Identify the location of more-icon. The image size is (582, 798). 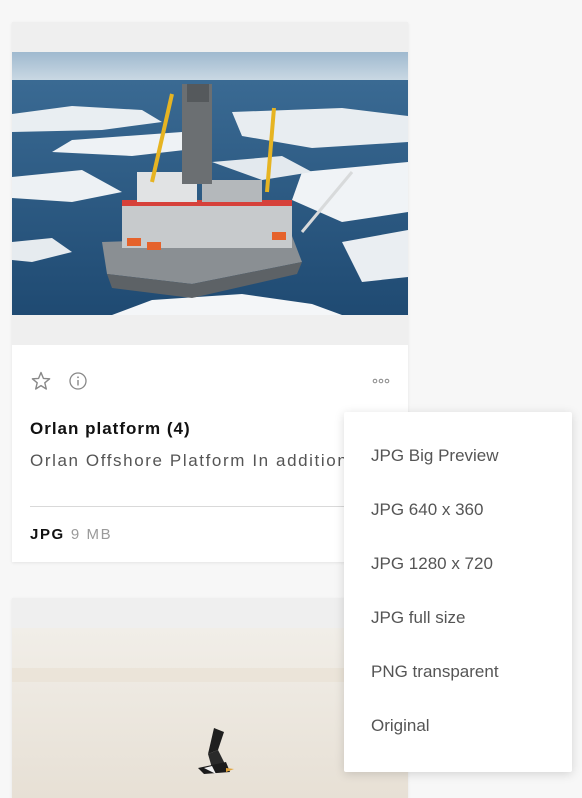
(381, 381).